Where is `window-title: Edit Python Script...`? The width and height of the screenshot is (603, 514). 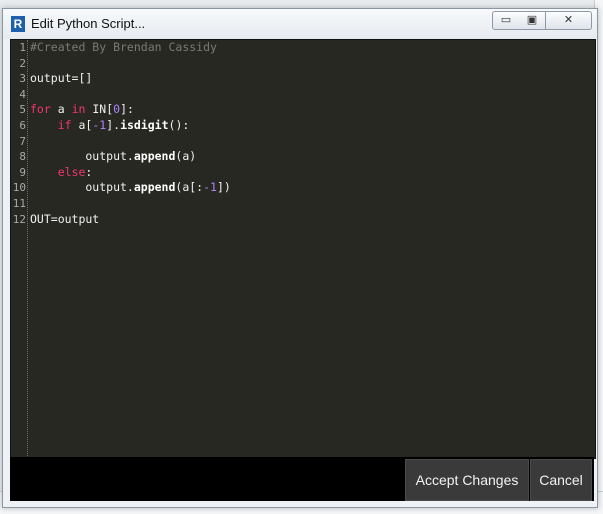 window-title: Edit Python Script... is located at coordinates (88, 23).